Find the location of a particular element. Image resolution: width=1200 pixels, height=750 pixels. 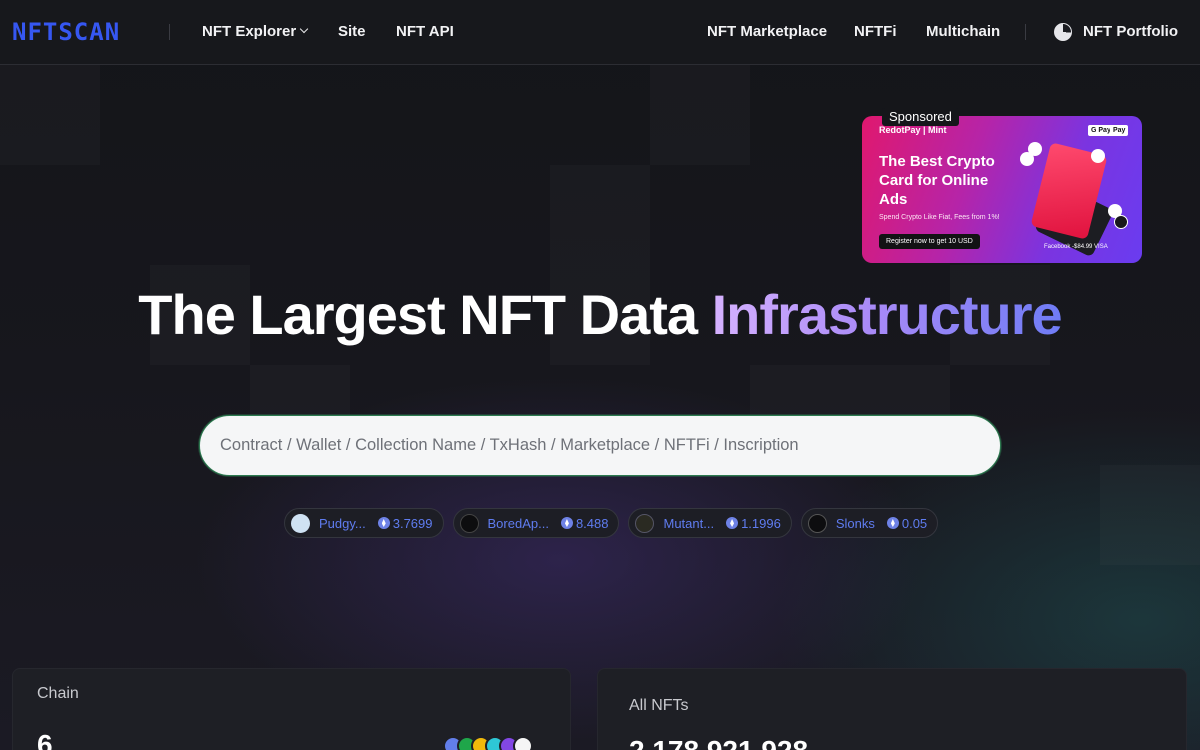

hero-title-plain: The Largest NFT Data is located at coordinates (425, 314).